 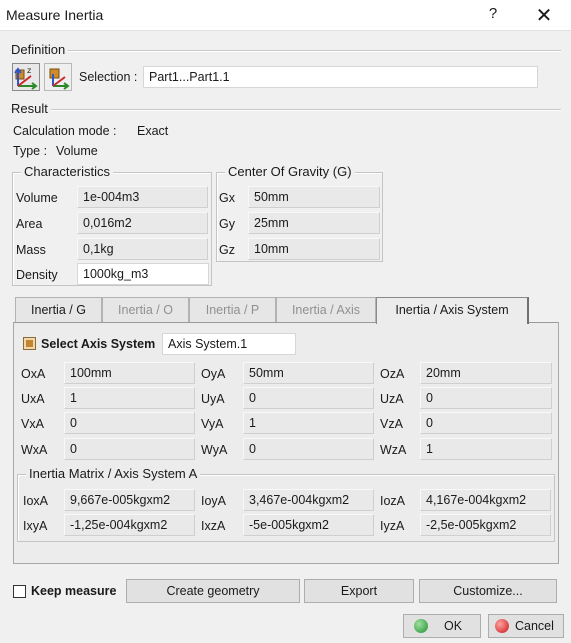 What do you see at coordinates (37, 198) in the screenshot?
I see `volume-label: Volume` at bounding box center [37, 198].